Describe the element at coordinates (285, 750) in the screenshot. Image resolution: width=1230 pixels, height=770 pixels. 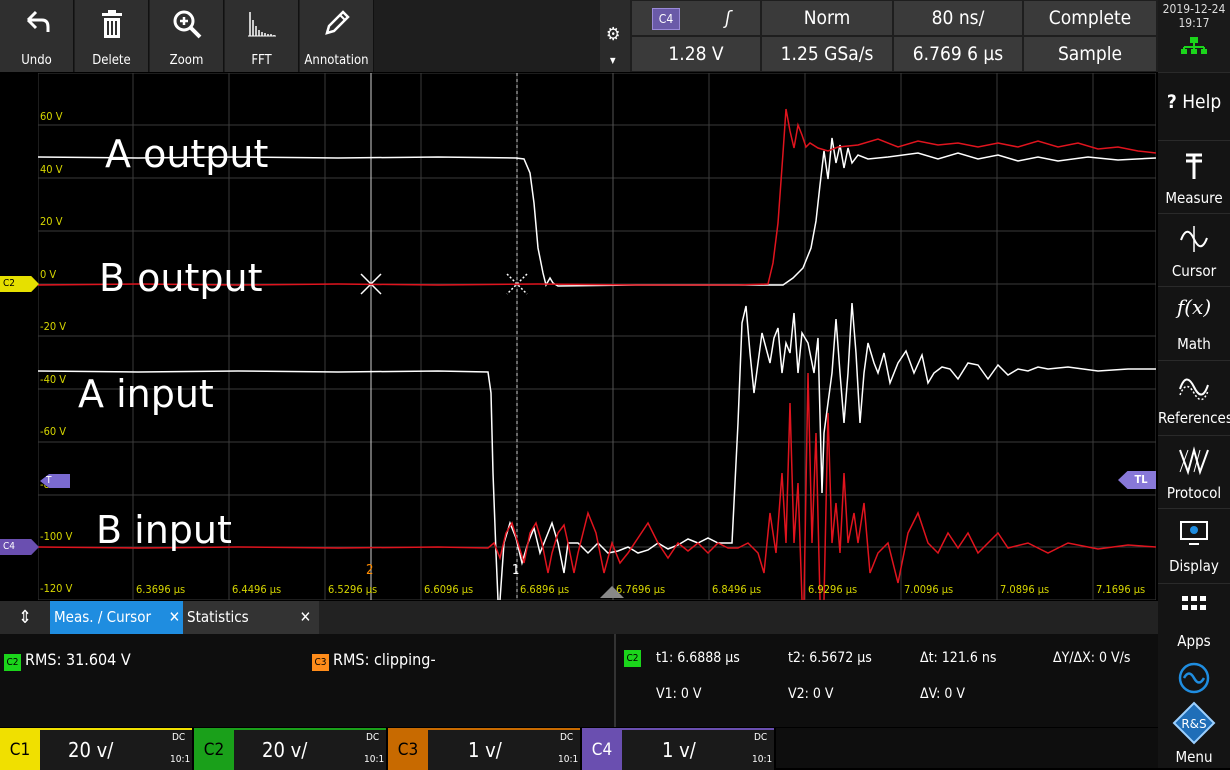
I see `c2-scale: 20 v/` at that location.